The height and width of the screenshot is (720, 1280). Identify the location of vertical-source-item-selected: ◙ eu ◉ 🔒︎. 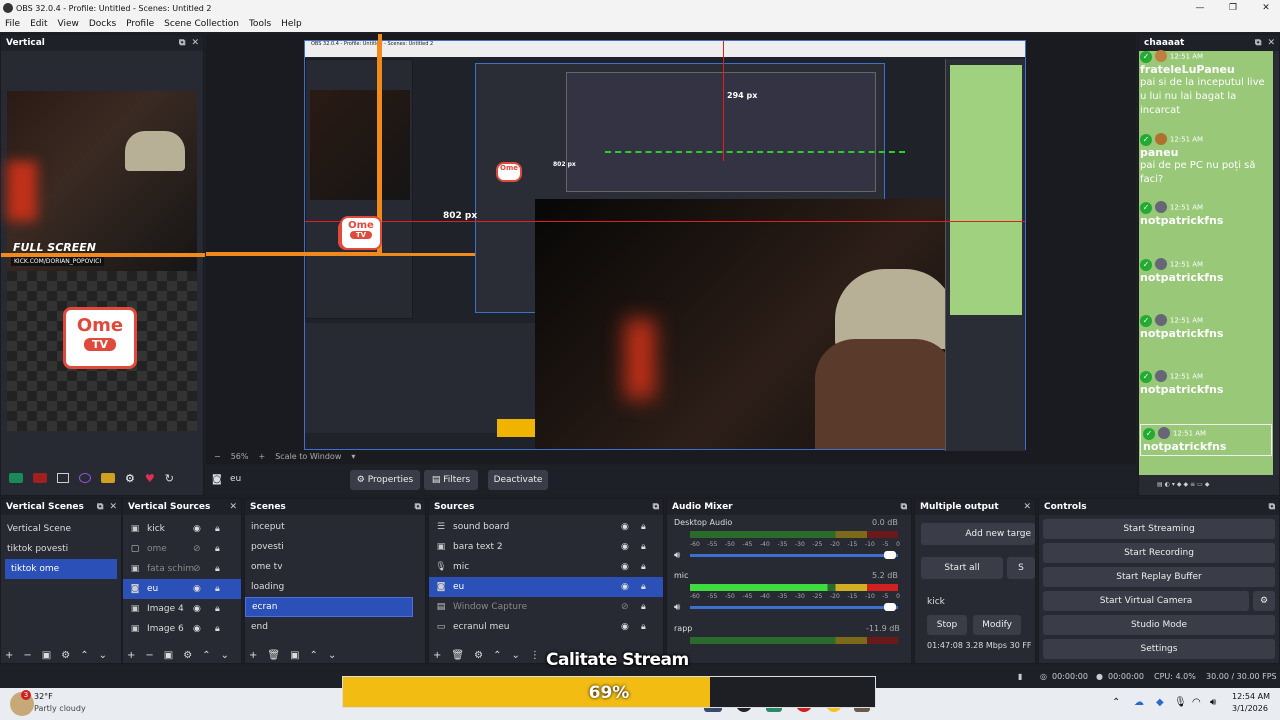
(182, 589).